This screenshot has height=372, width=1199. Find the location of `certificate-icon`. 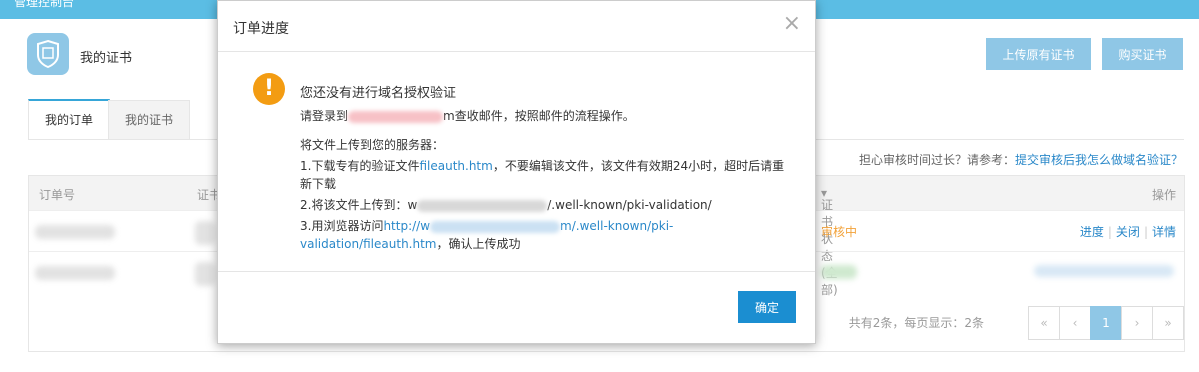

certificate-icon is located at coordinates (48, 54).